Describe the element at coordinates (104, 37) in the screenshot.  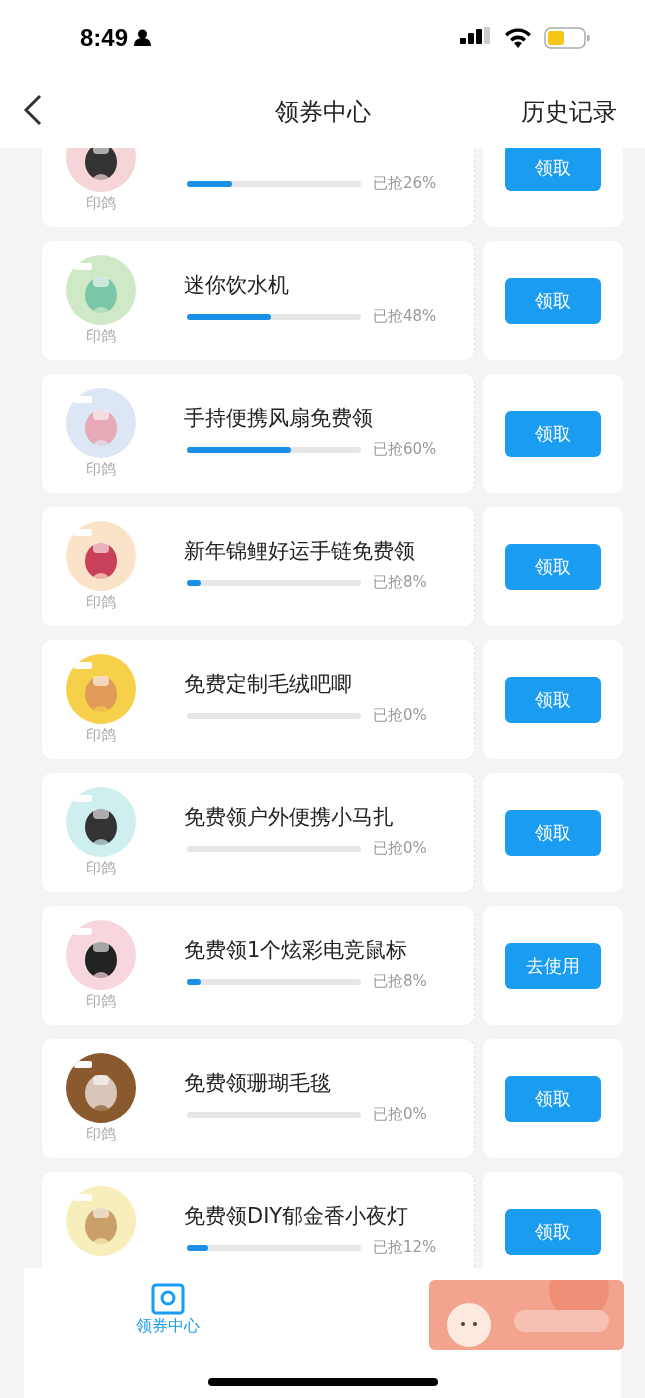
I see `clock: 8:49` at that location.